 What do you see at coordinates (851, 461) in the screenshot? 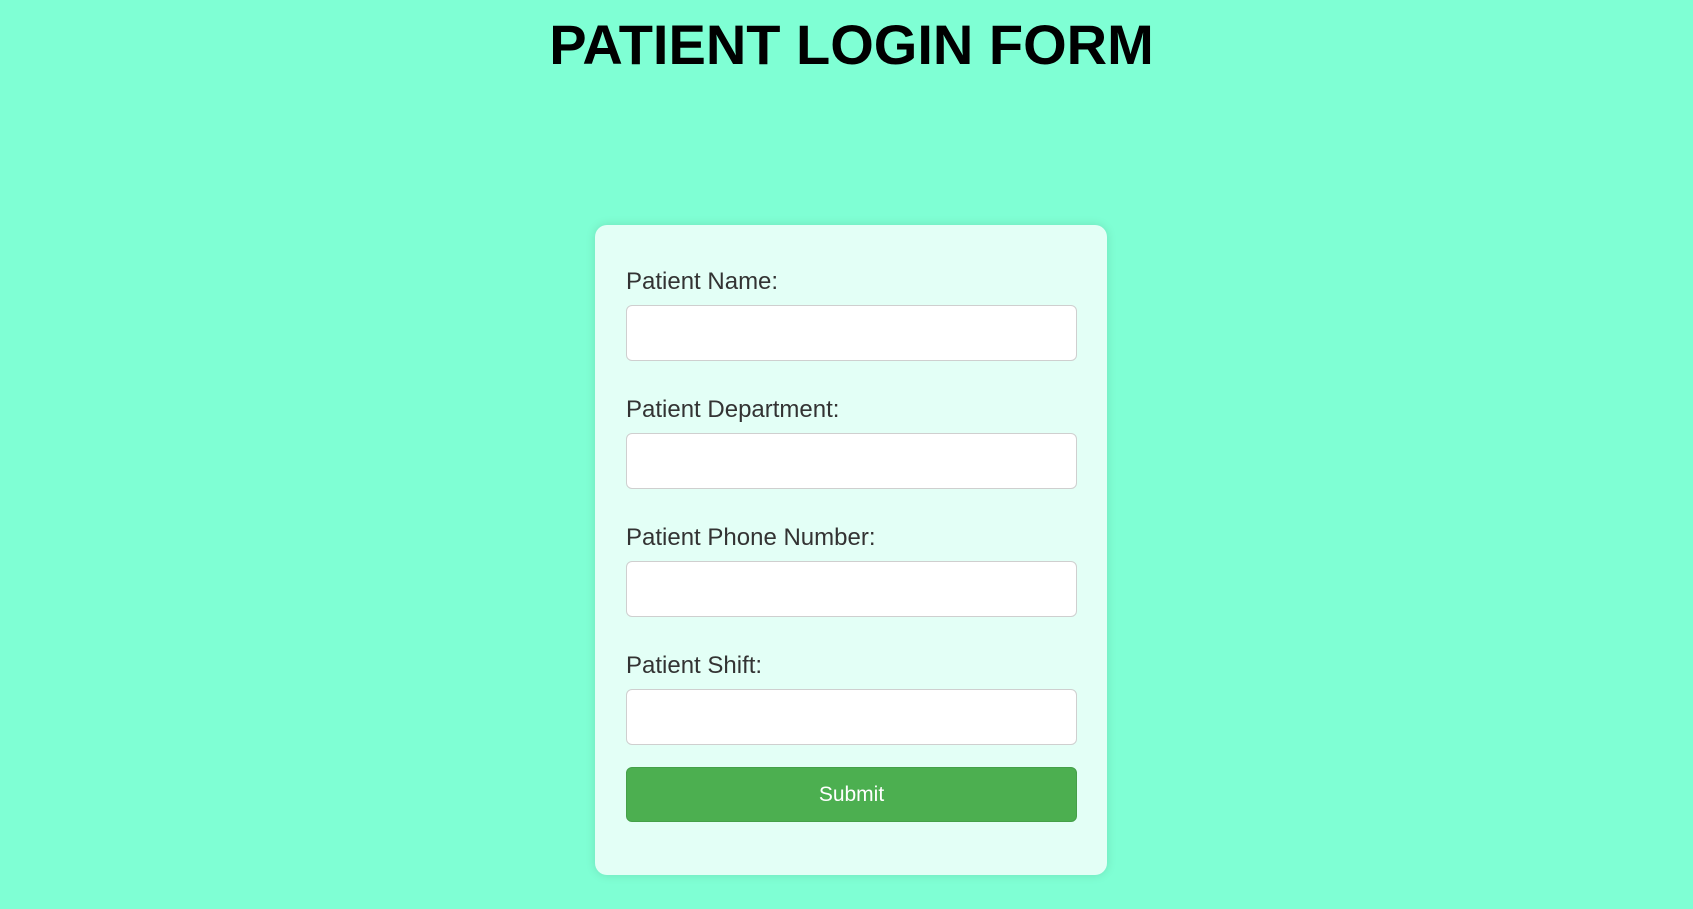
I see `patient-department-input` at bounding box center [851, 461].